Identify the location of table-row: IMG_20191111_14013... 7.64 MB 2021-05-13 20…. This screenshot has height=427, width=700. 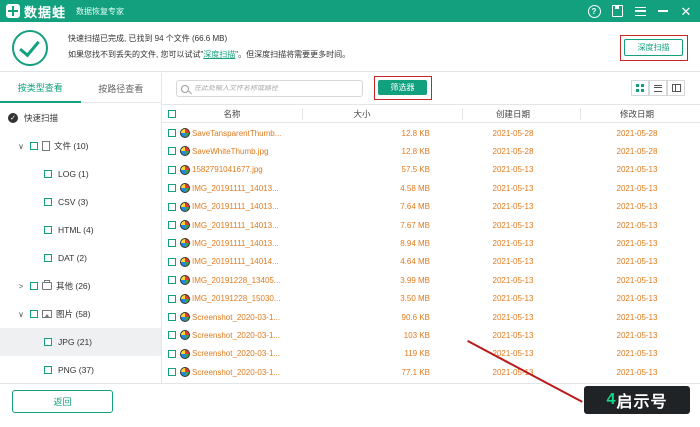
(431, 207).